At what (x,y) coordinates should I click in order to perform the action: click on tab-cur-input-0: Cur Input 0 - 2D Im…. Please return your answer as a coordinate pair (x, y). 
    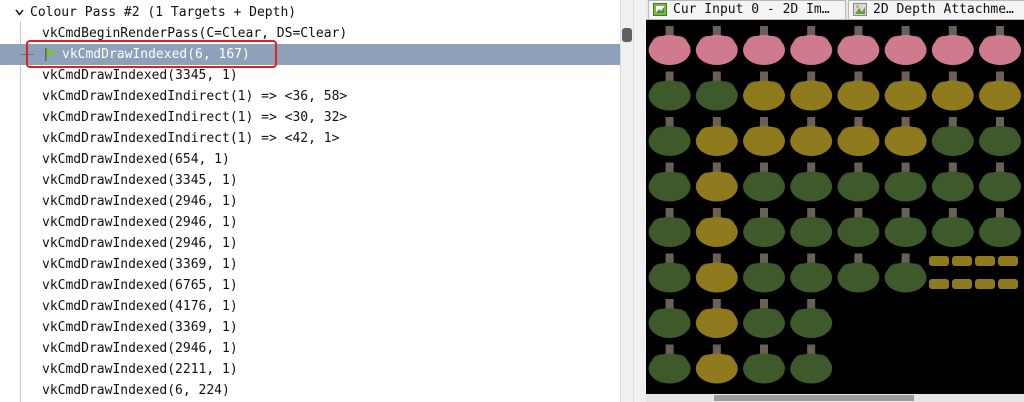
    Looking at the image, I should click on (747, 9).